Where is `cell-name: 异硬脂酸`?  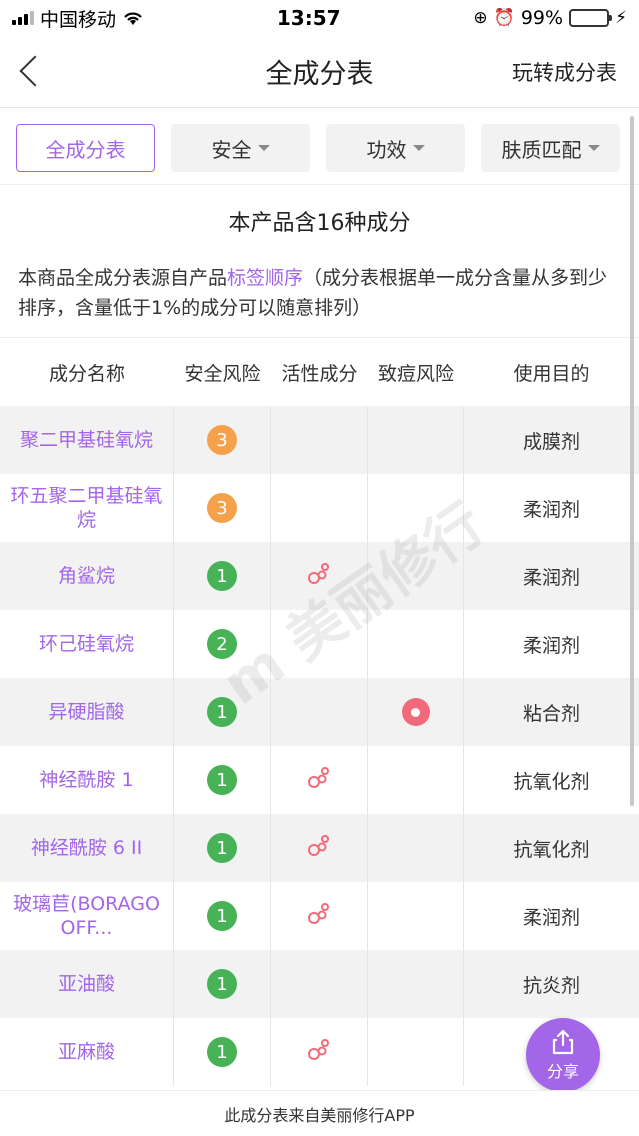 cell-name: 异硬脂酸 is located at coordinates (87, 712).